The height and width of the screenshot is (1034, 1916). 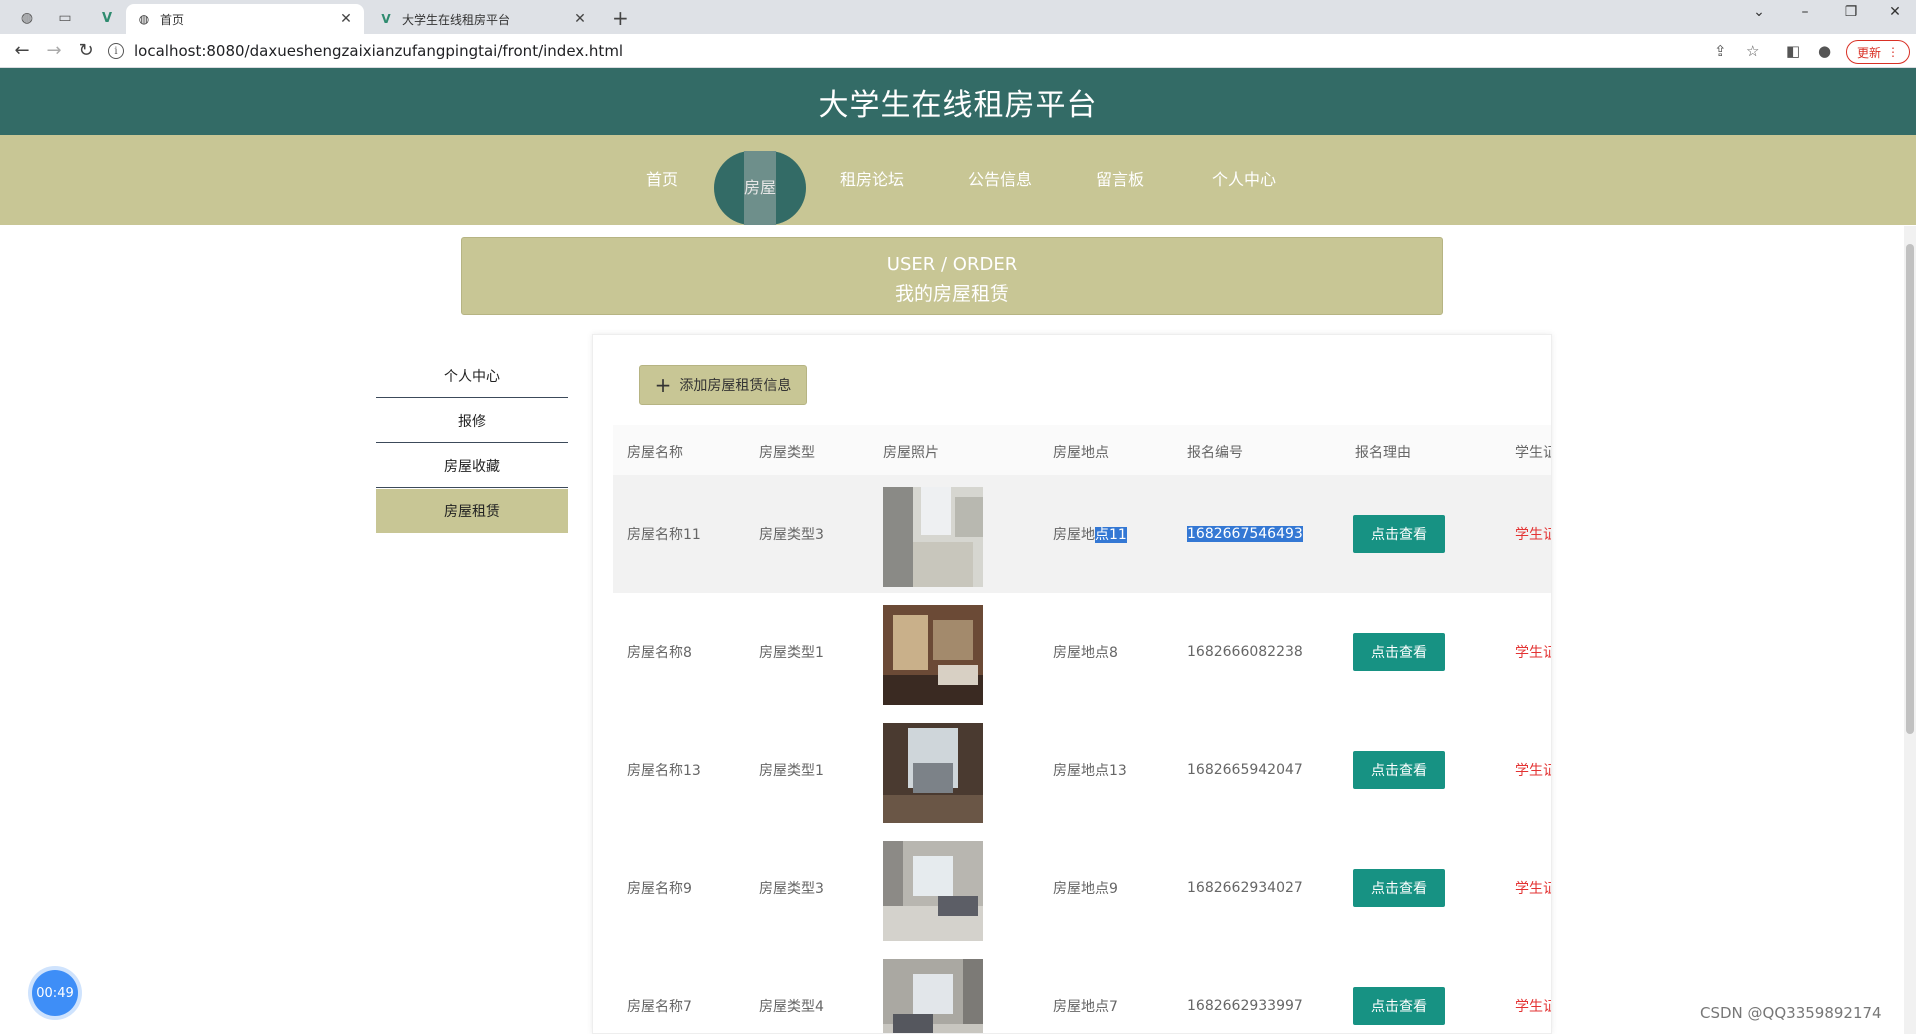 What do you see at coordinates (1824, 51) in the screenshot?
I see `profile-icon: ●` at bounding box center [1824, 51].